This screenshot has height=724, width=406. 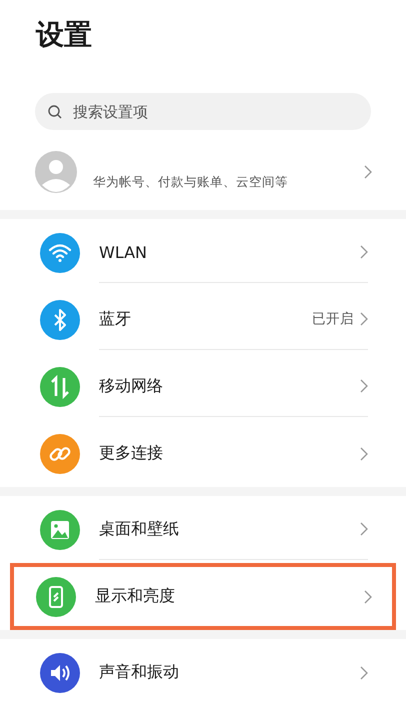 I want to click on search-input: 搜索设置项, so click(x=215, y=112).